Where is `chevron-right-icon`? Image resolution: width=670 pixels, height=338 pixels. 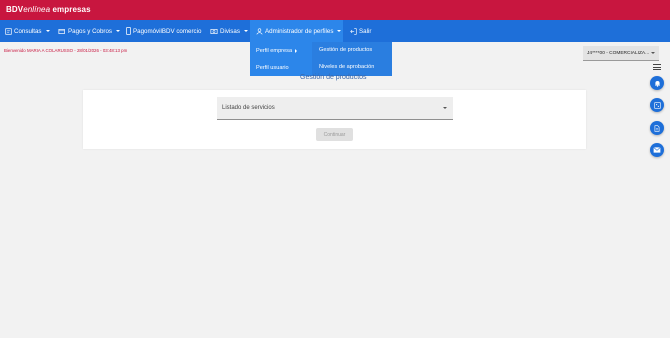 chevron-right-icon is located at coordinates (296, 50).